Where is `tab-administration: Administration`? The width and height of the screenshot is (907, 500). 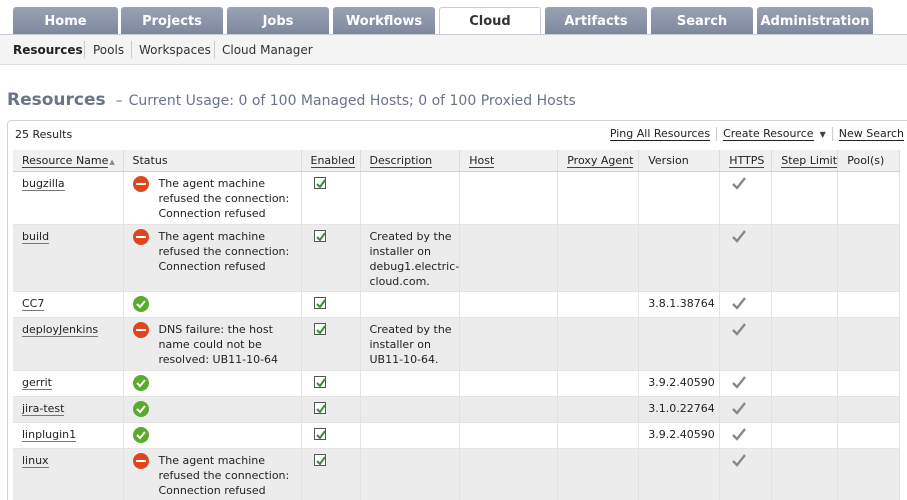
tab-administration: Administration is located at coordinates (815, 21).